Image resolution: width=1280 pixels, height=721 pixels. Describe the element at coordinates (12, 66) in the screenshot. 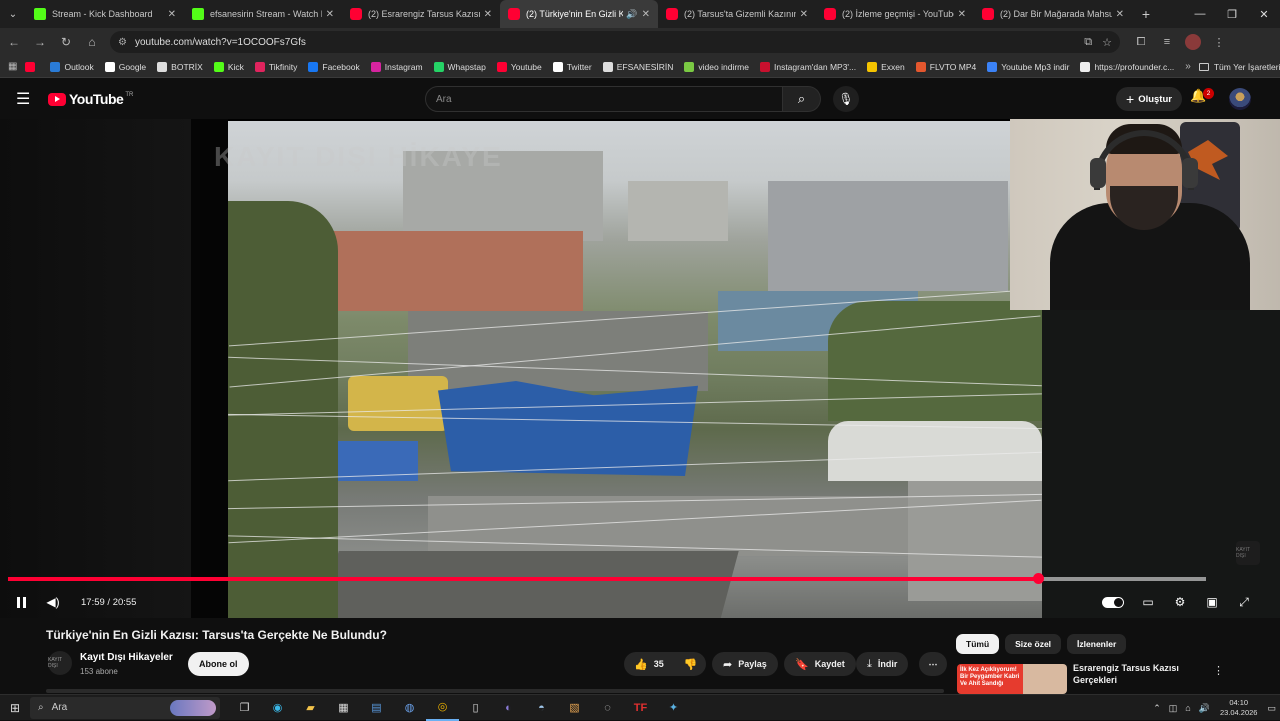

I see `apps-grid-icon: ▦` at that location.